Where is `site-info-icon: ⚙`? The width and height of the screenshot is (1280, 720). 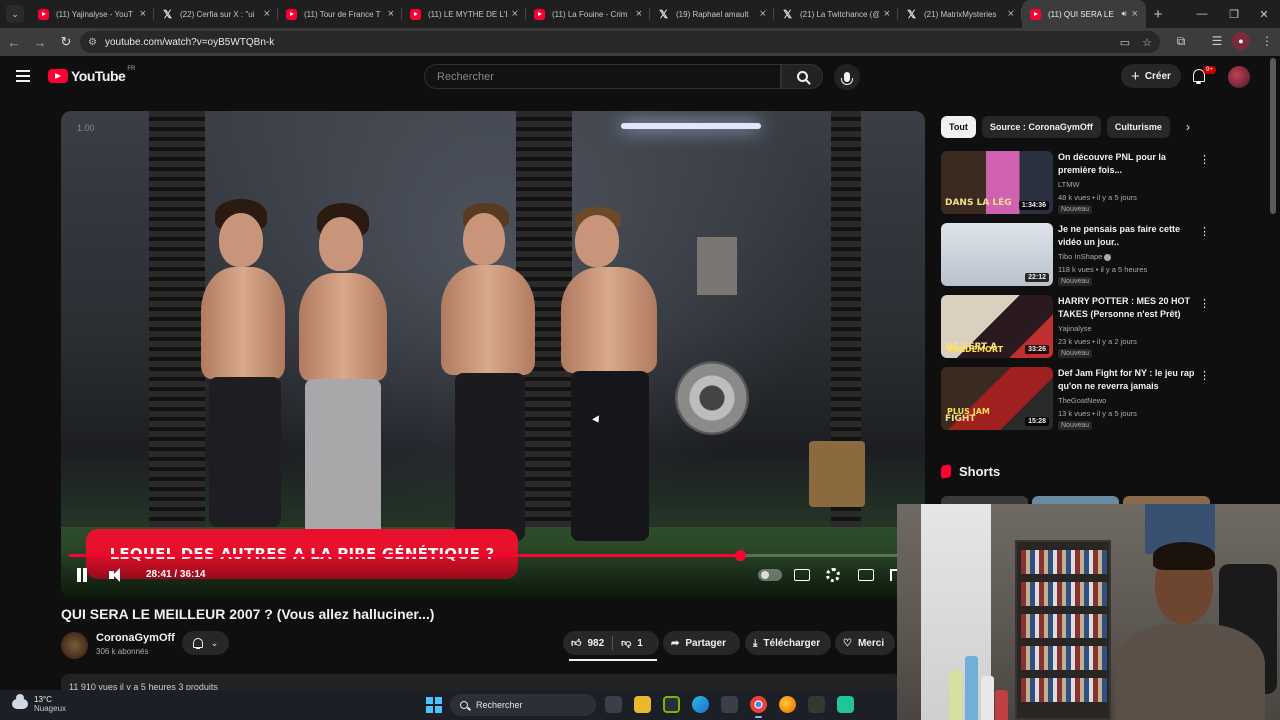 site-info-icon: ⚙ is located at coordinates (92, 42).